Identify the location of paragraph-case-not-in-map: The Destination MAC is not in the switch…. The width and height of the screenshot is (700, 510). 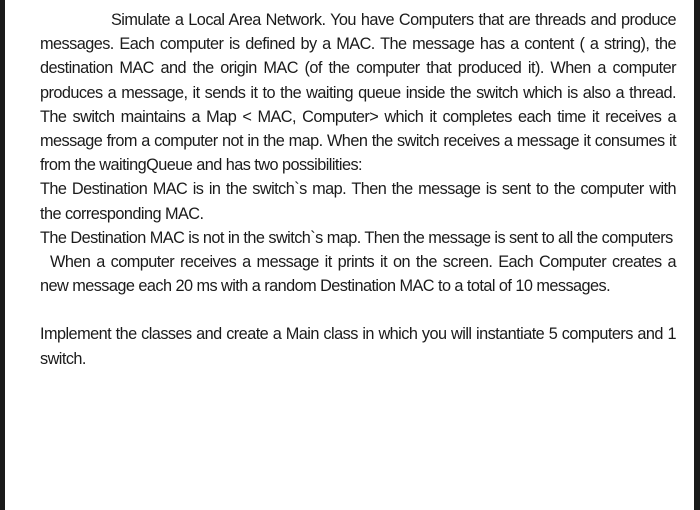
(356, 237).